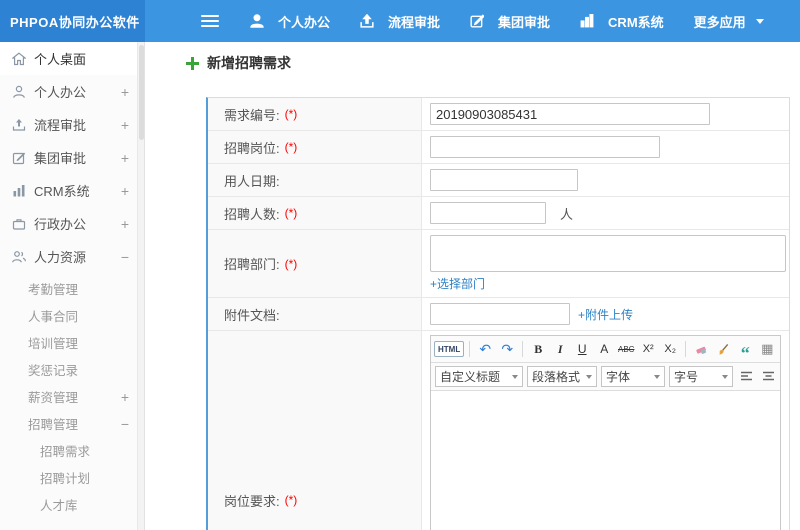  I want to click on sidebar-item-attendance: 考勤管理, so click(72, 288).